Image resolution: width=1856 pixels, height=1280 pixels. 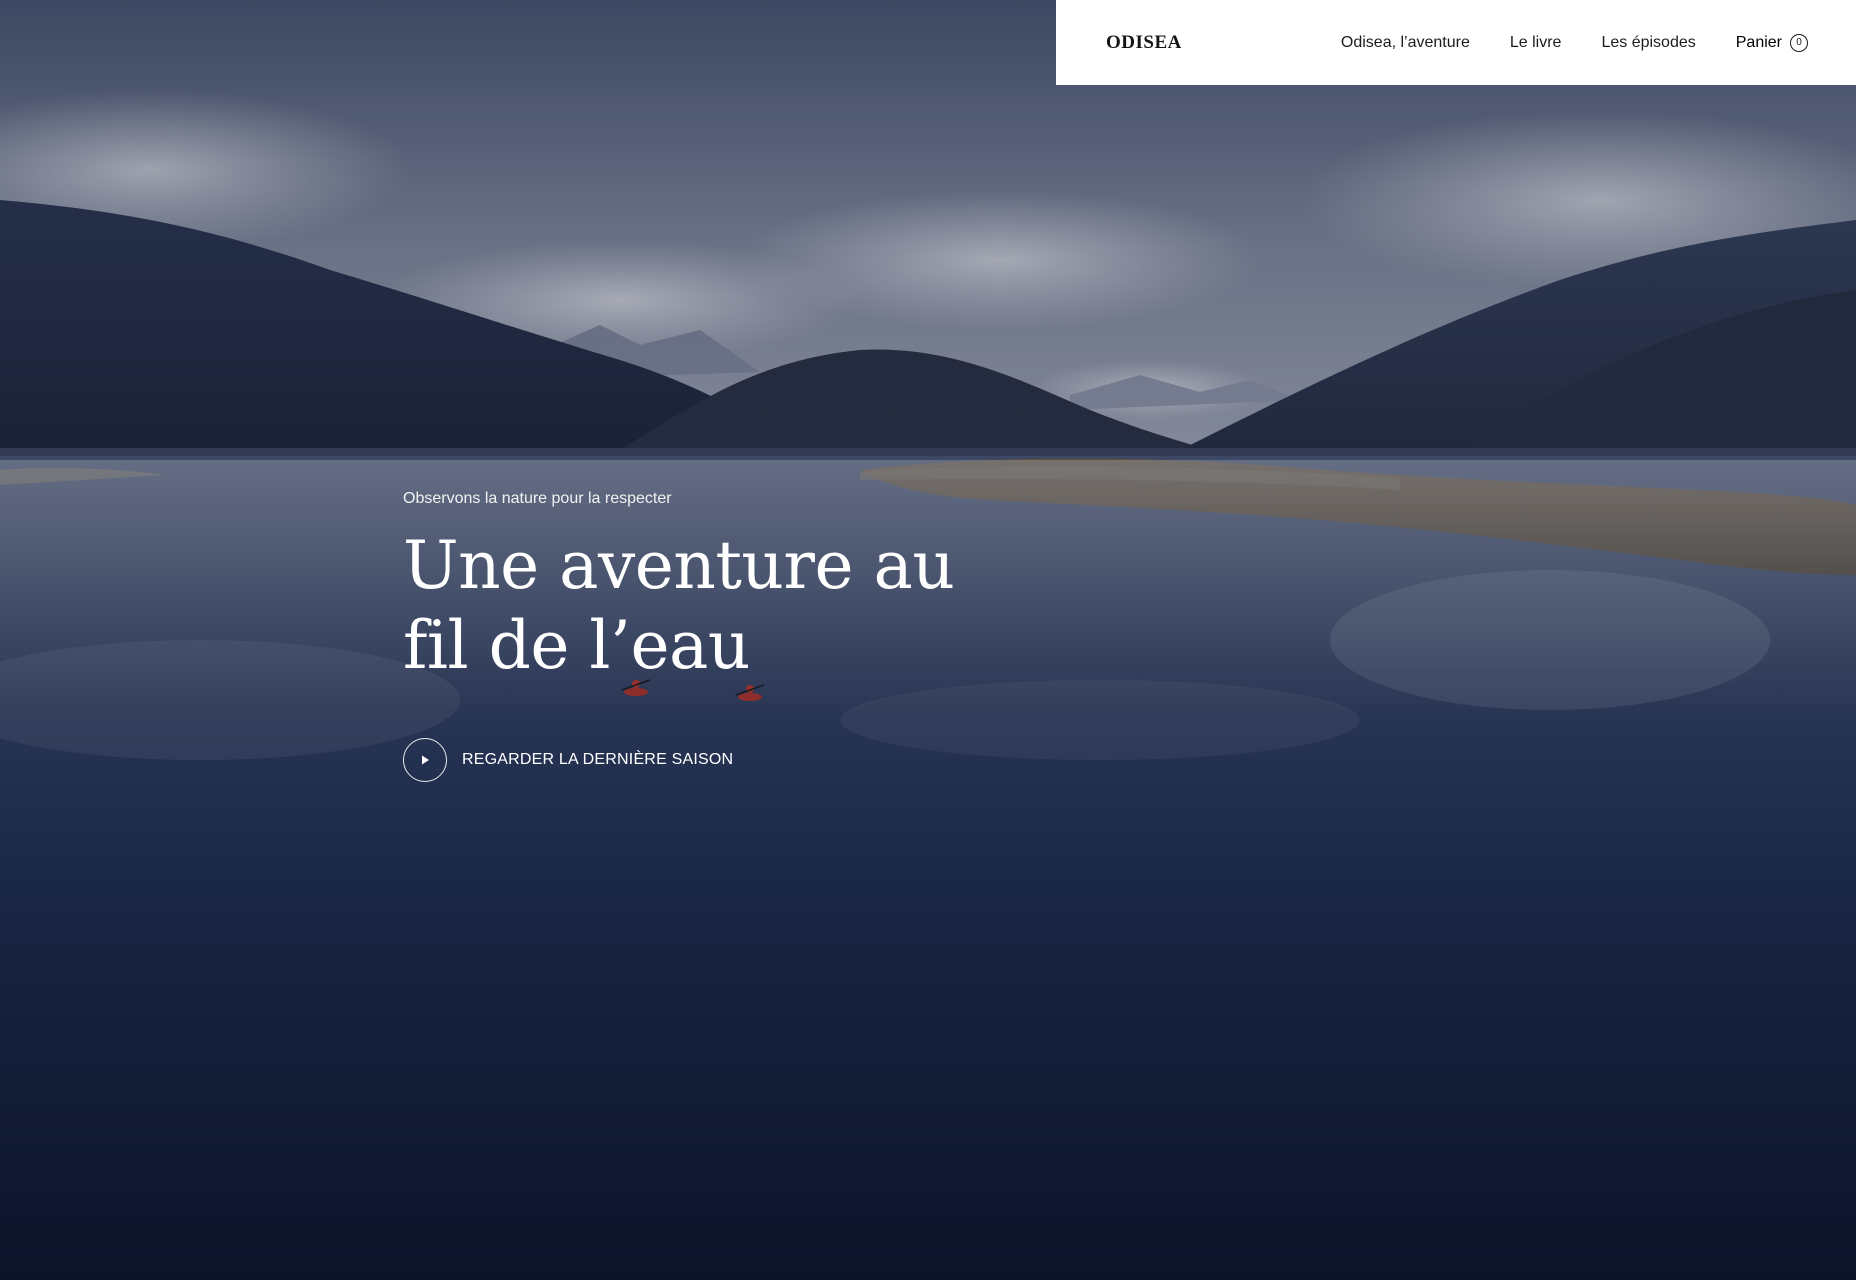 What do you see at coordinates (425, 760) in the screenshot?
I see `play-icon` at bounding box center [425, 760].